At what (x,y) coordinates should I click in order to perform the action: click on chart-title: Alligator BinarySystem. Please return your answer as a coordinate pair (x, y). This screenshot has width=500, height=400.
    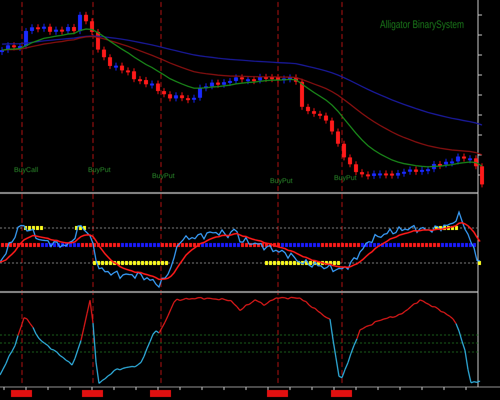
    Looking at the image, I should click on (435, 25).